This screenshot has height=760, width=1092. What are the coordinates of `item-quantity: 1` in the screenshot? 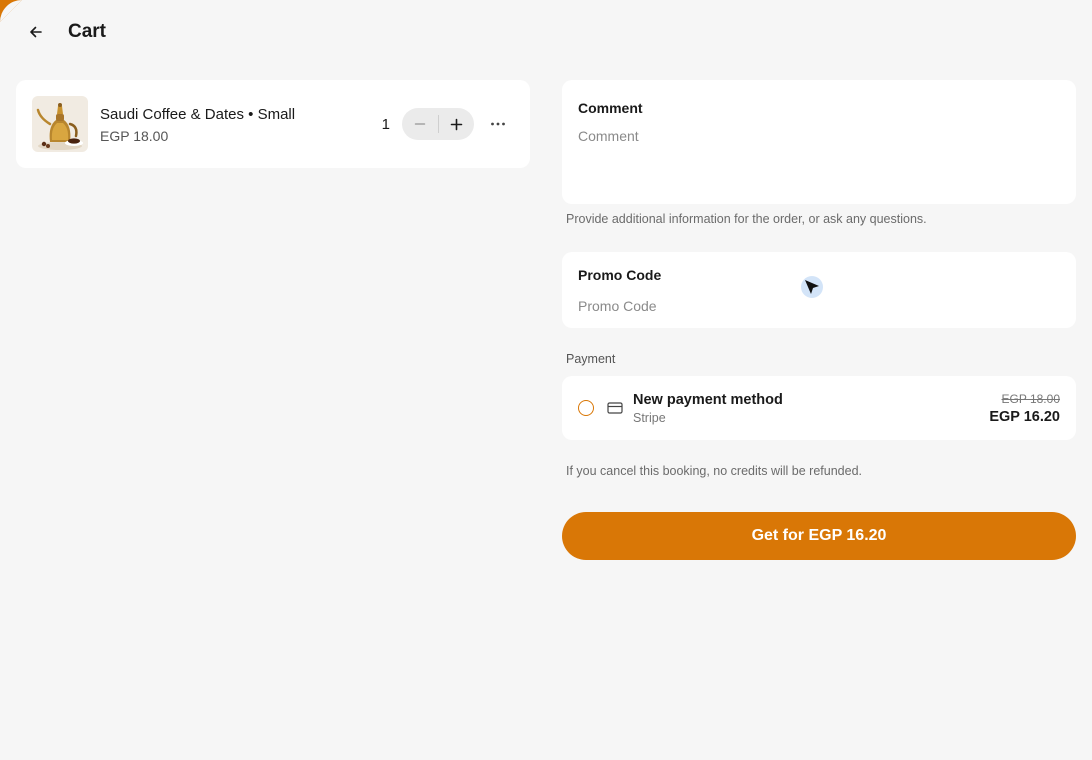 It's located at (385, 124).